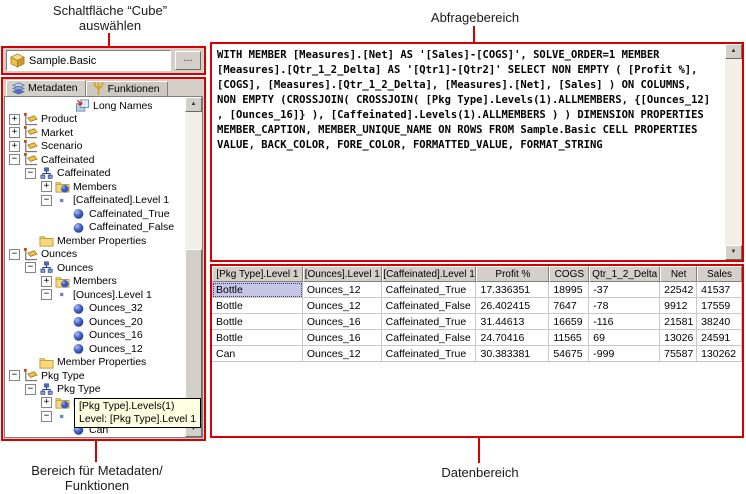 The image size is (746, 494). What do you see at coordinates (719, 290) in the screenshot?
I see `table-cell: 41537` at bounding box center [719, 290].